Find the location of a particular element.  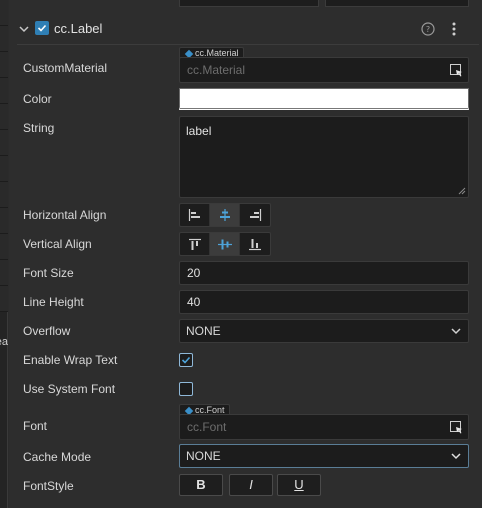

string-textarea: label is located at coordinates (324, 157).